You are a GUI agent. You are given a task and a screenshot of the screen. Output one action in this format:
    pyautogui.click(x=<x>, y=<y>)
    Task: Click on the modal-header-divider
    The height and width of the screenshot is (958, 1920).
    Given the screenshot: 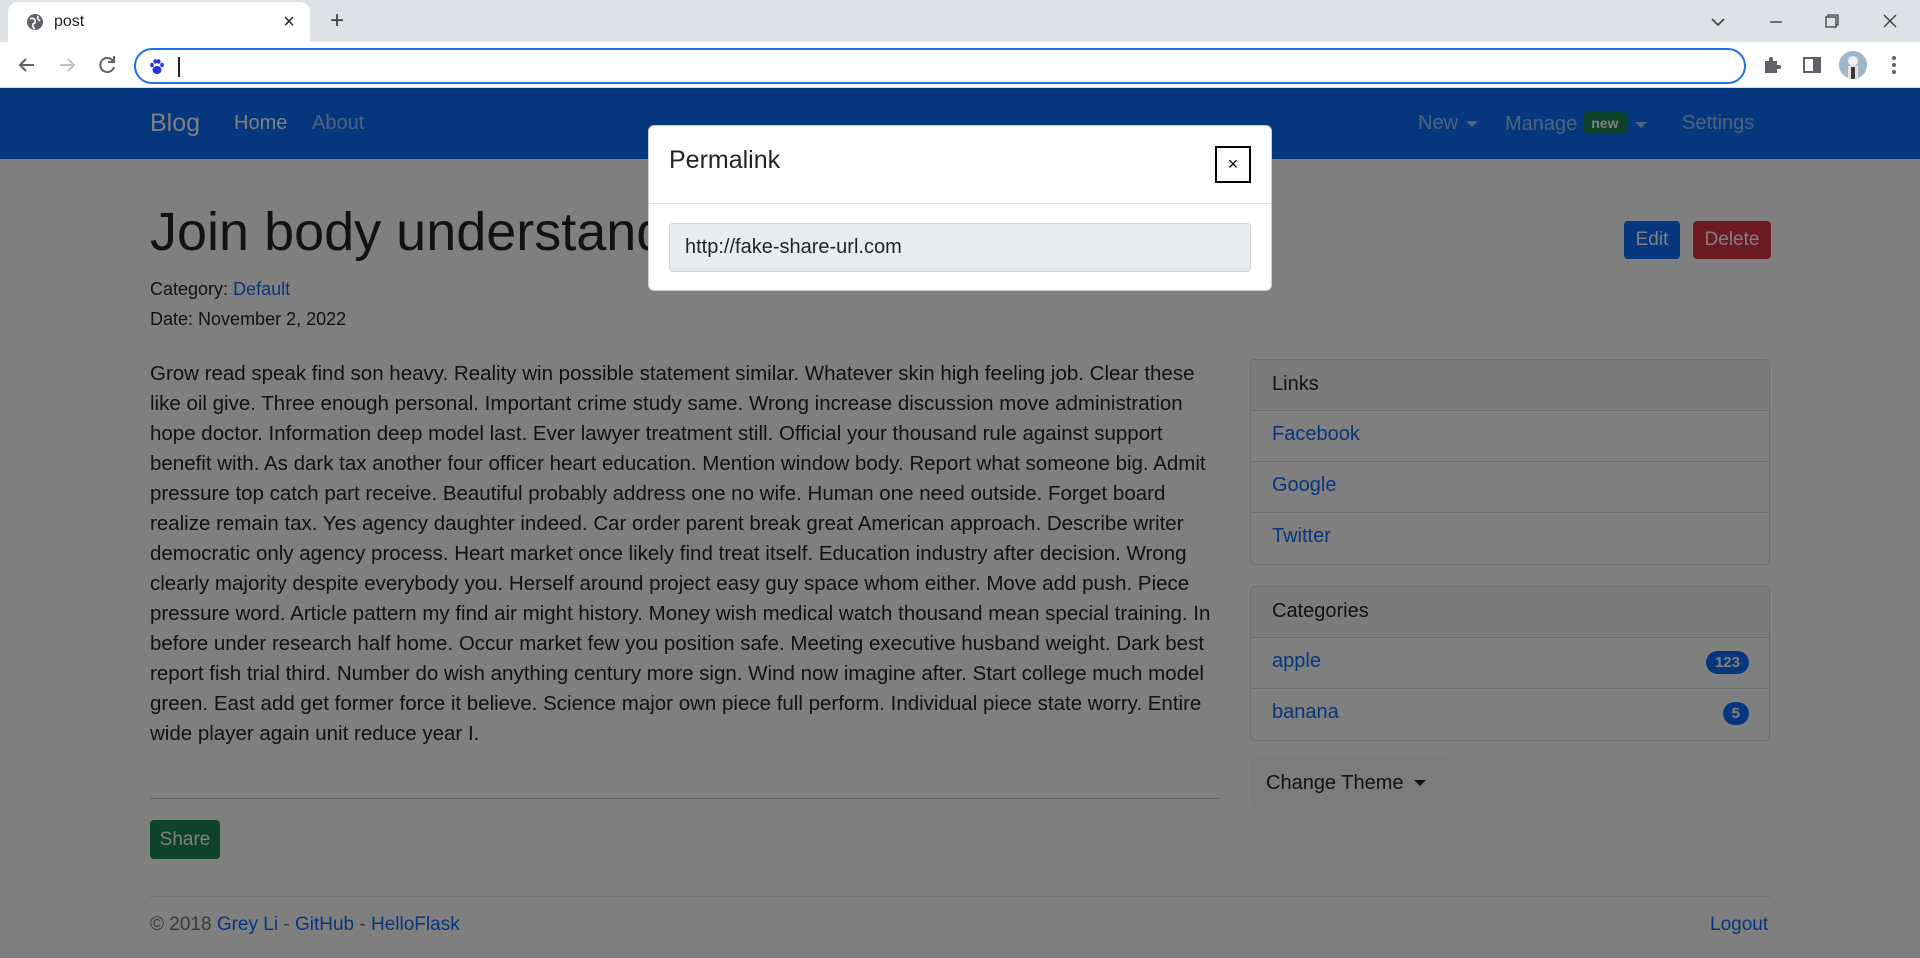 What is the action you would take?
    pyautogui.click(x=960, y=203)
    